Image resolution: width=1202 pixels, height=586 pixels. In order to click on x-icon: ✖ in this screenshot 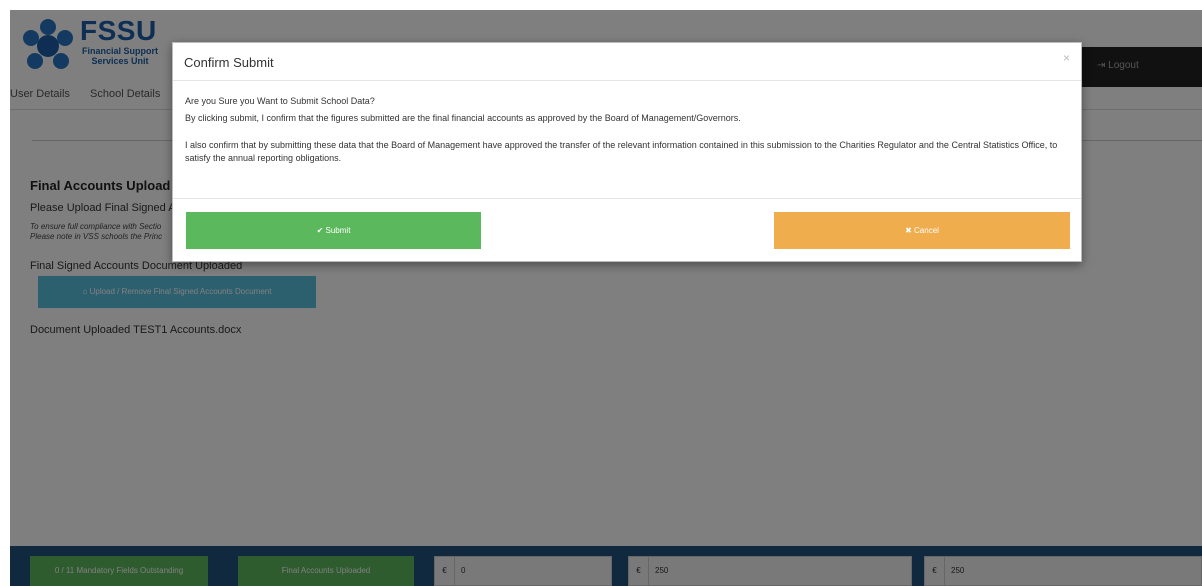, I will do `click(908, 230)`.